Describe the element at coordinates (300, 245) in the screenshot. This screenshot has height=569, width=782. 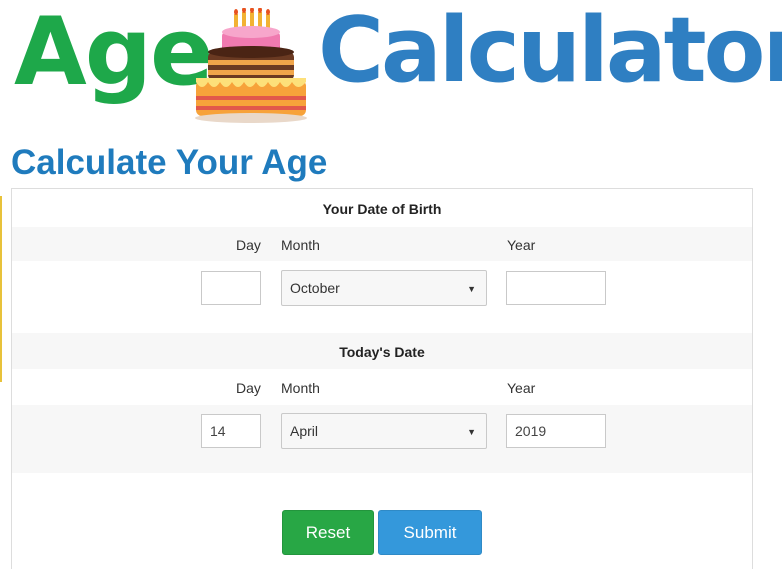
I see `birth-month-label: Month` at that location.